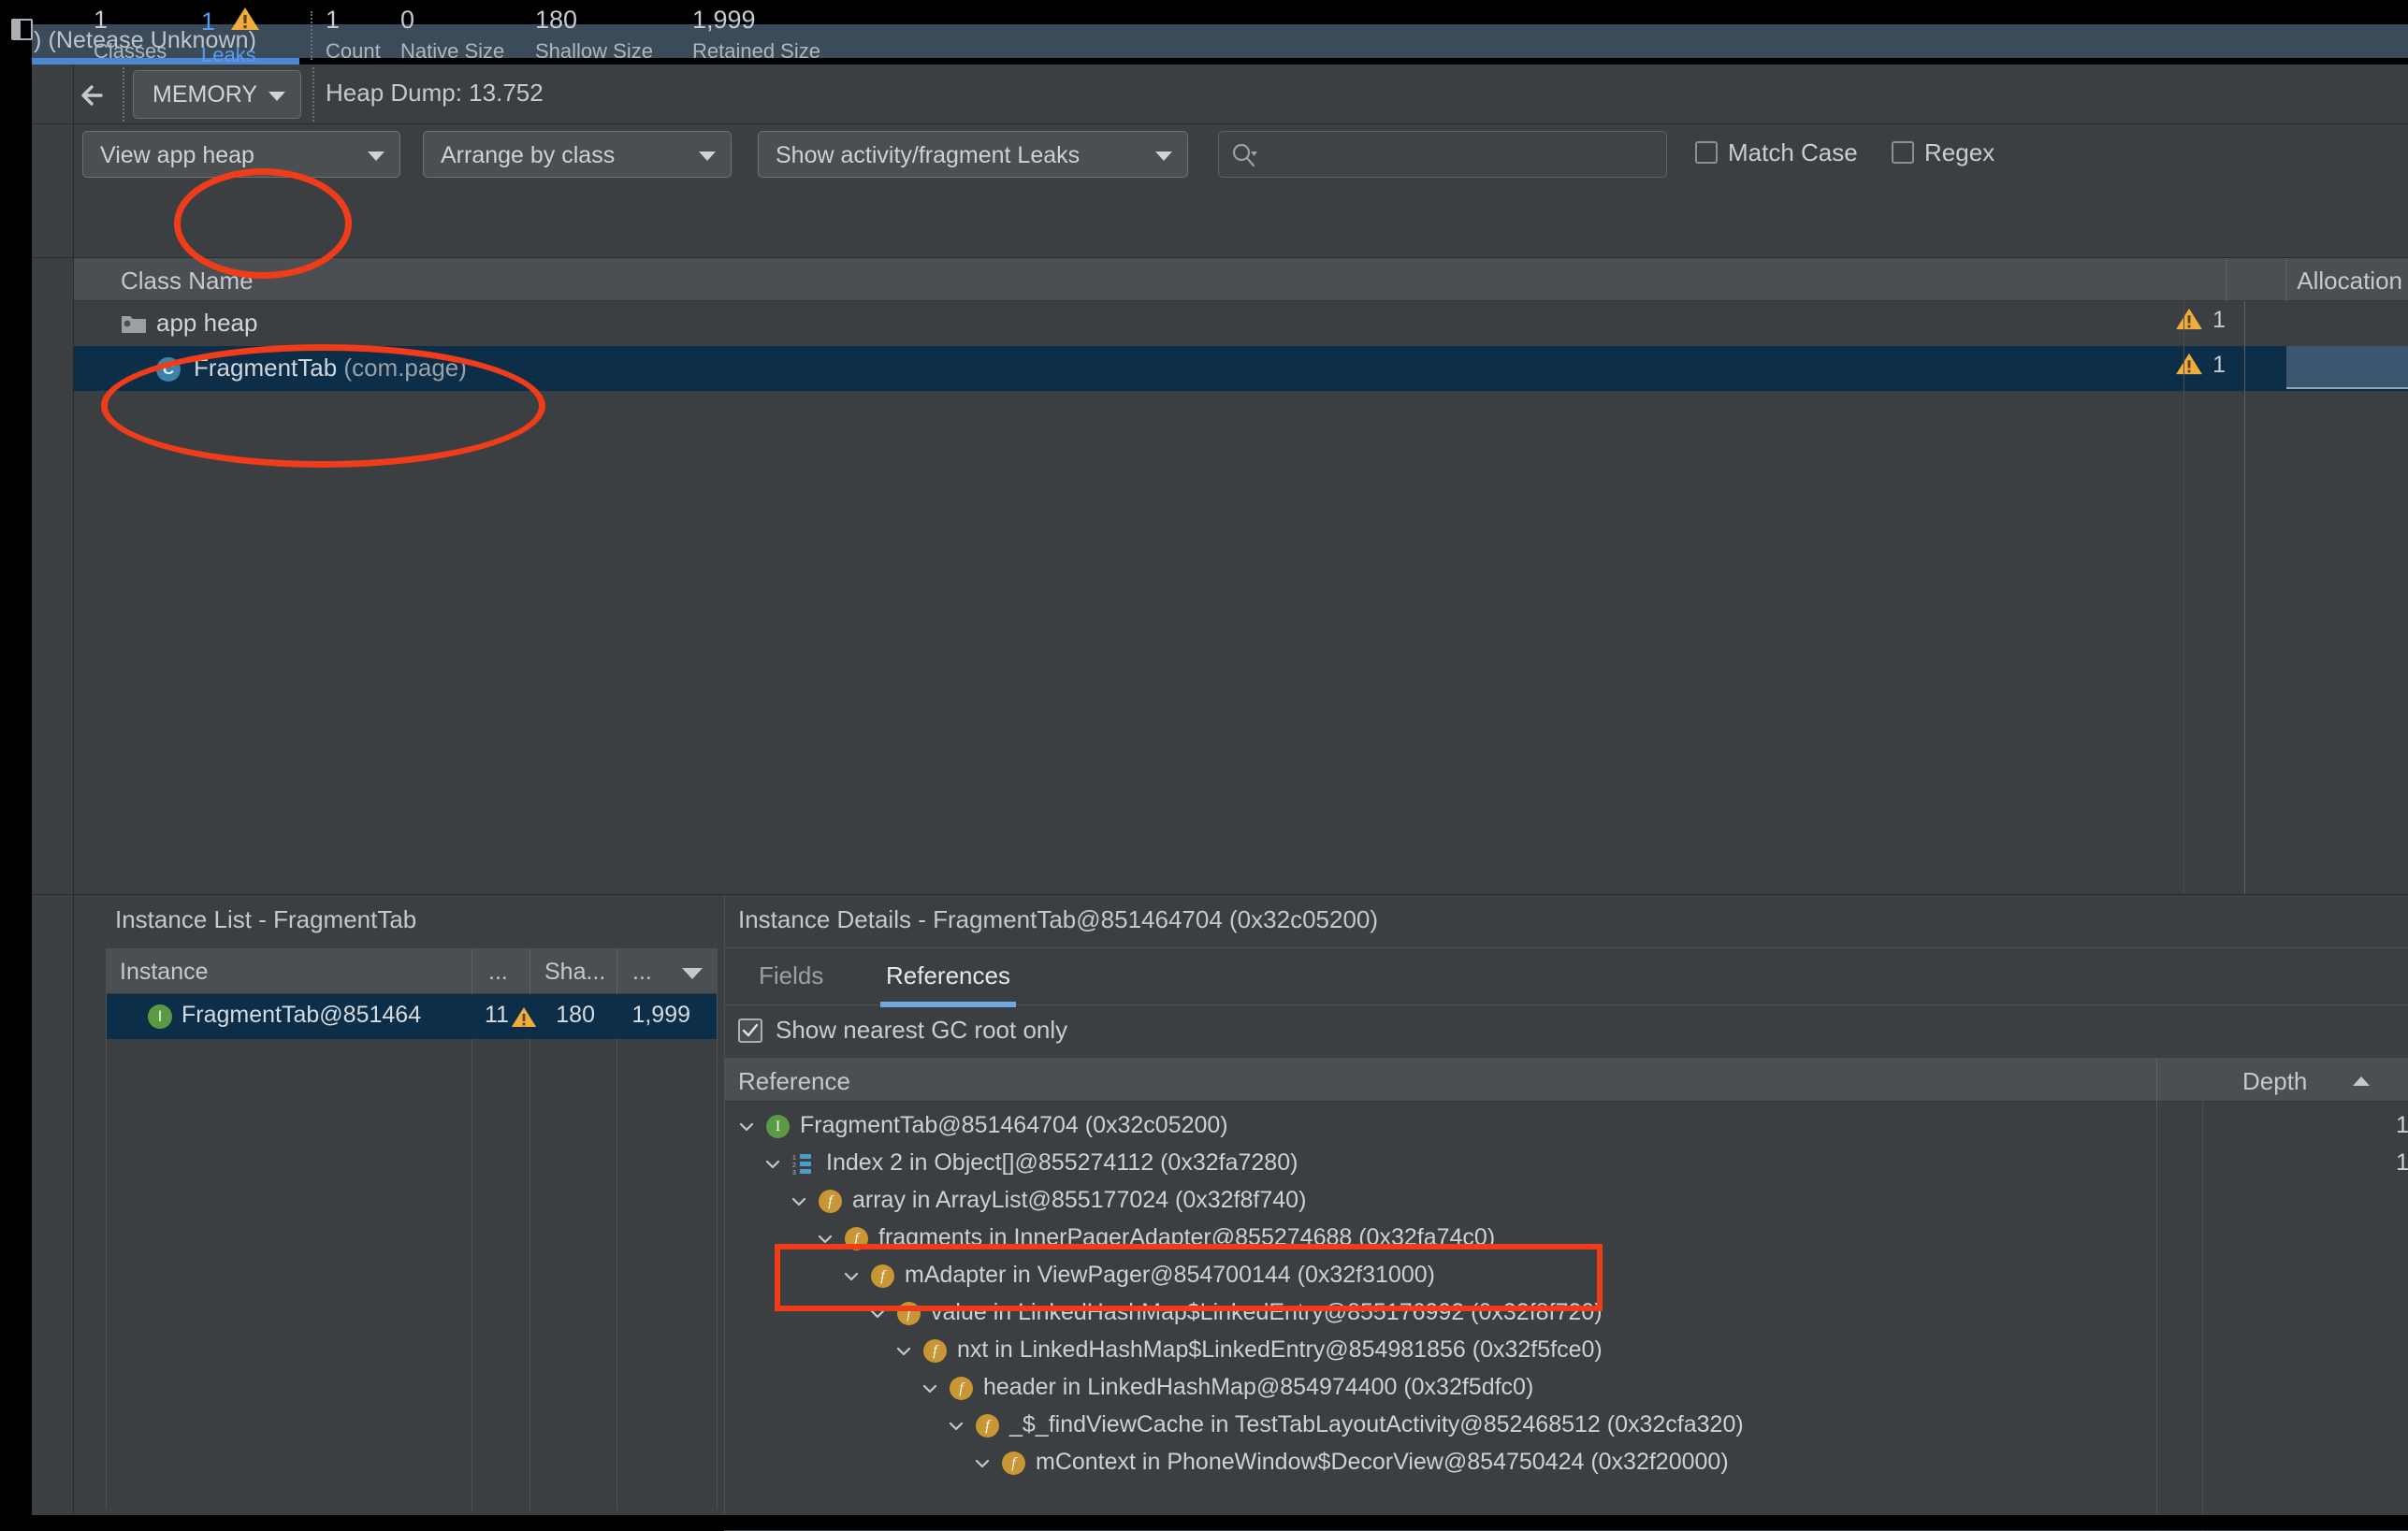  What do you see at coordinates (750, 1030) in the screenshot?
I see `show-nearest-gc-root-checkbox` at bounding box center [750, 1030].